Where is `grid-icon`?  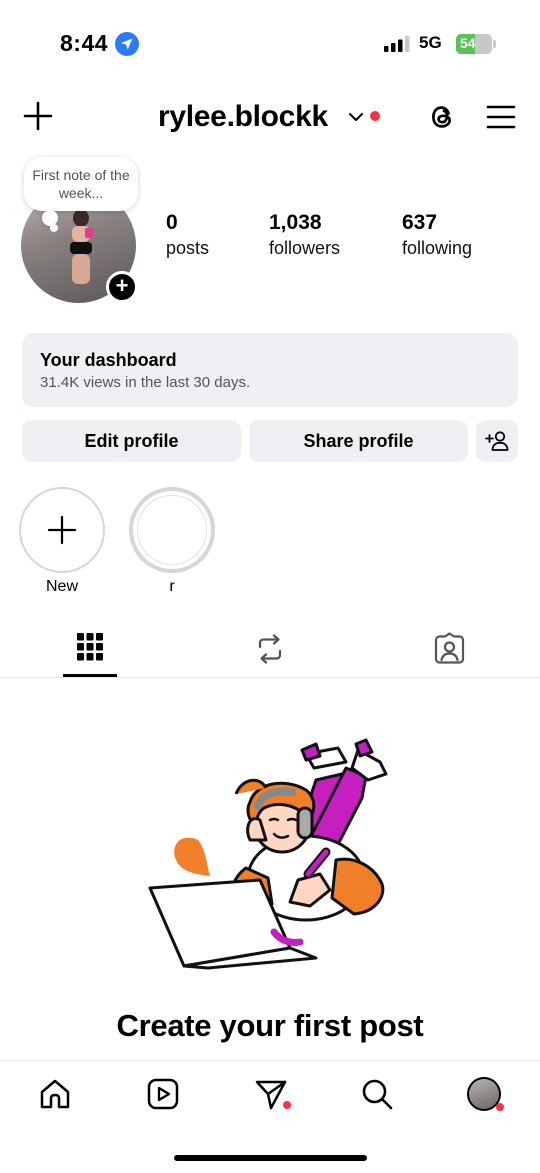 grid-icon is located at coordinates (90, 647).